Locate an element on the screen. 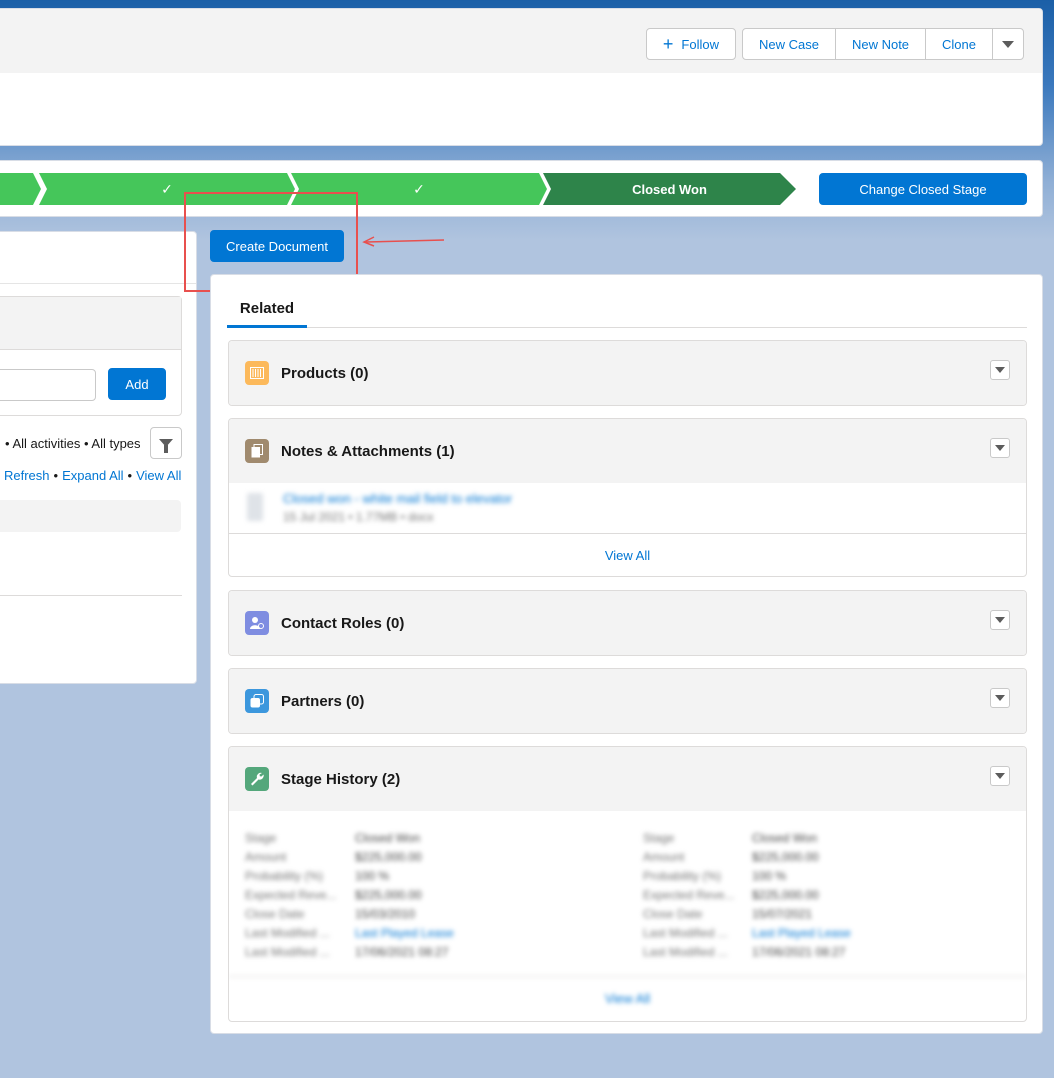 The image size is (1054, 1078). action-button-group: New Case New Note Clone is located at coordinates (882, 44).